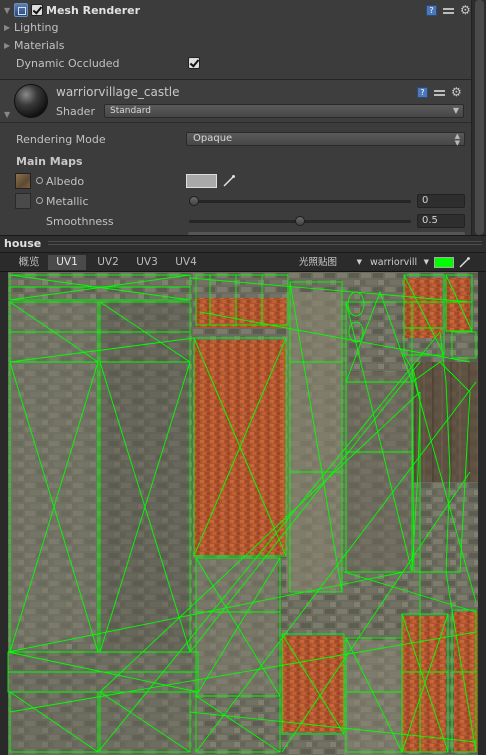  What do you see at coordinates (213, 138) in the screenshot?
I see `rendering-mode-value: Opaque` at bounding box center [213, 138].